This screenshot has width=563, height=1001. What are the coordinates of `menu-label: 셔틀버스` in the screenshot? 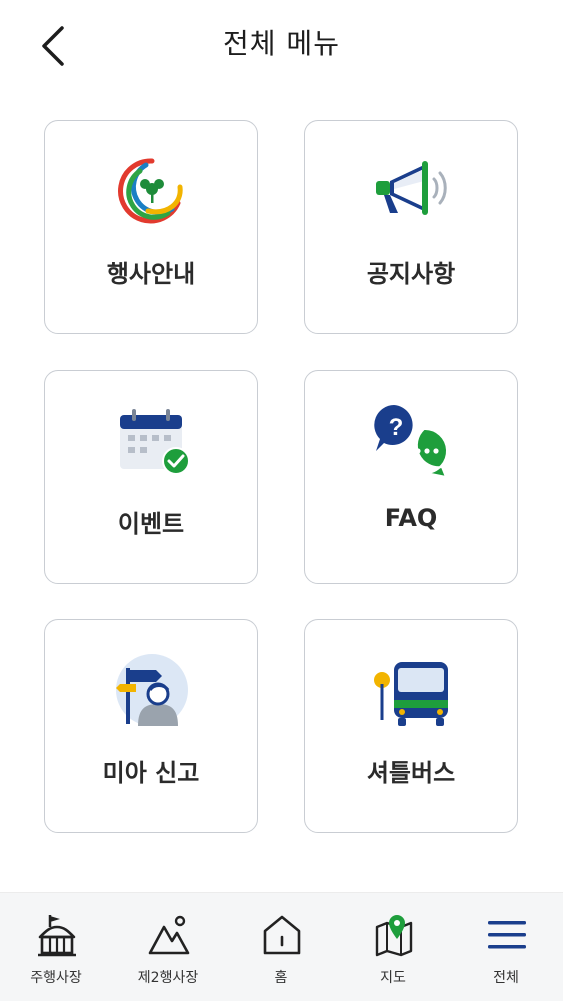 It's located at (411, 773).